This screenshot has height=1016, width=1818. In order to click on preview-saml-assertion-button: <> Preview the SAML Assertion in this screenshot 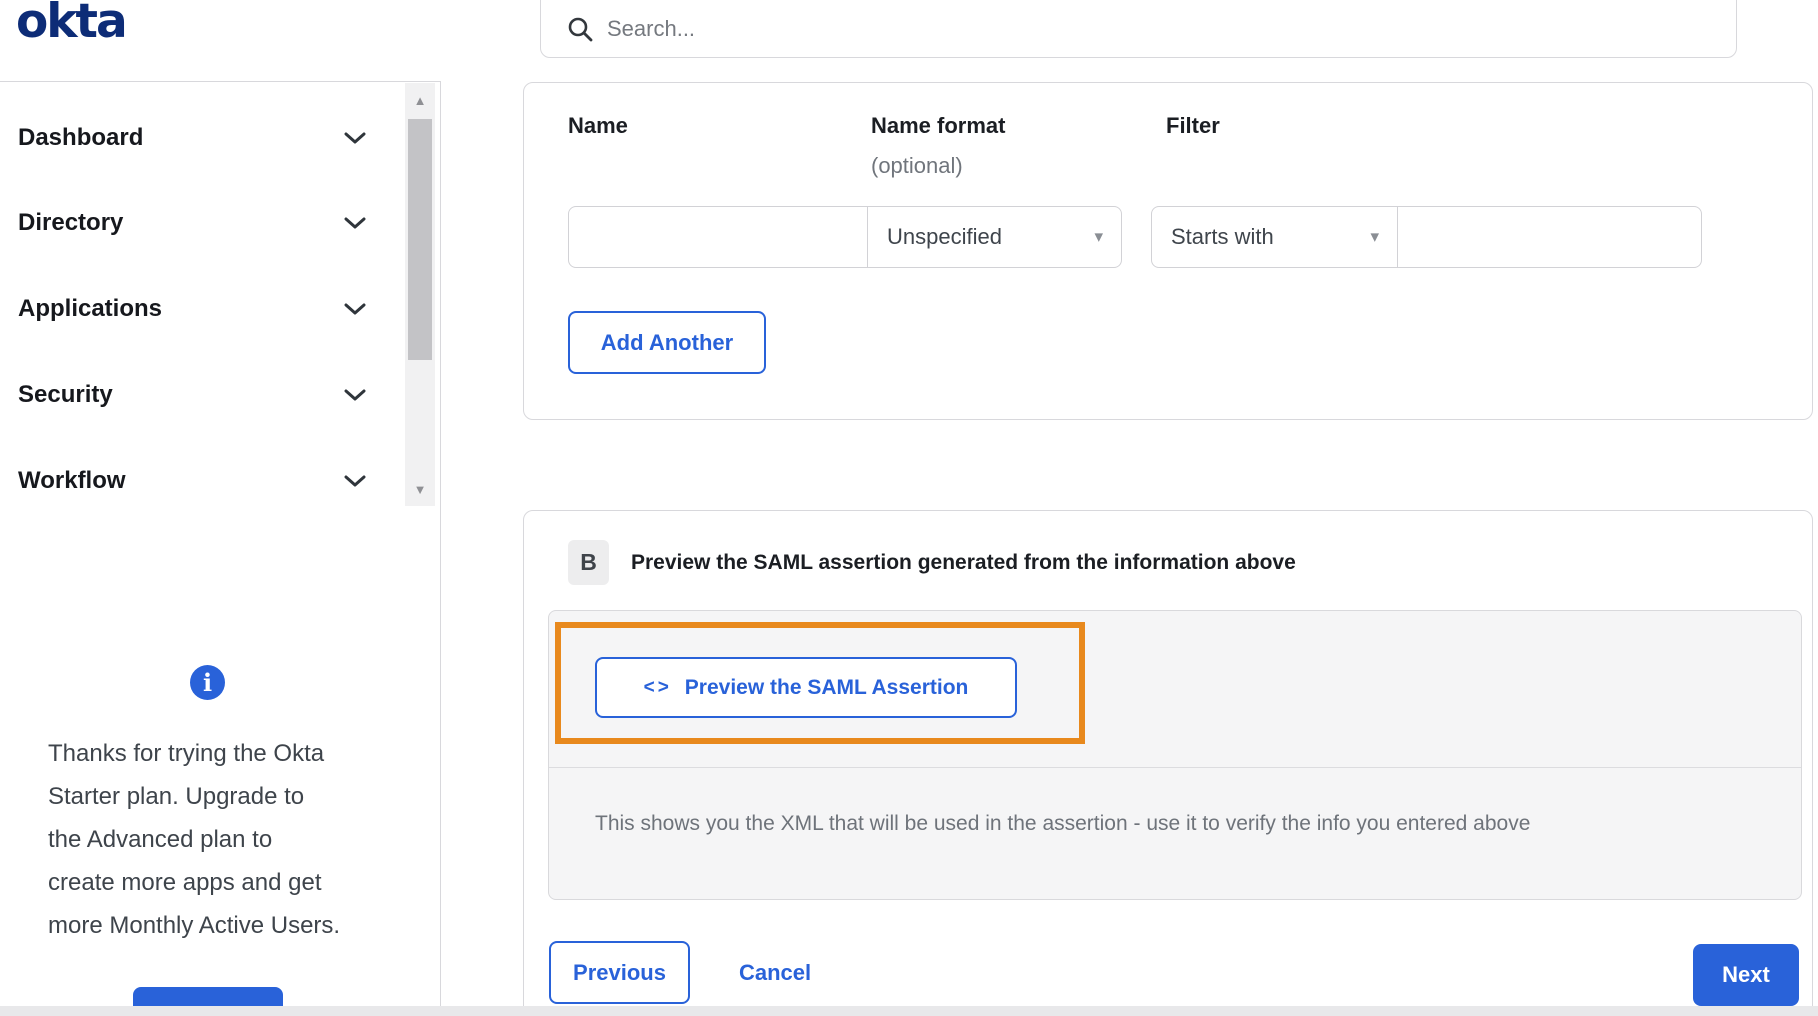, I will do `click(806, 687)`.